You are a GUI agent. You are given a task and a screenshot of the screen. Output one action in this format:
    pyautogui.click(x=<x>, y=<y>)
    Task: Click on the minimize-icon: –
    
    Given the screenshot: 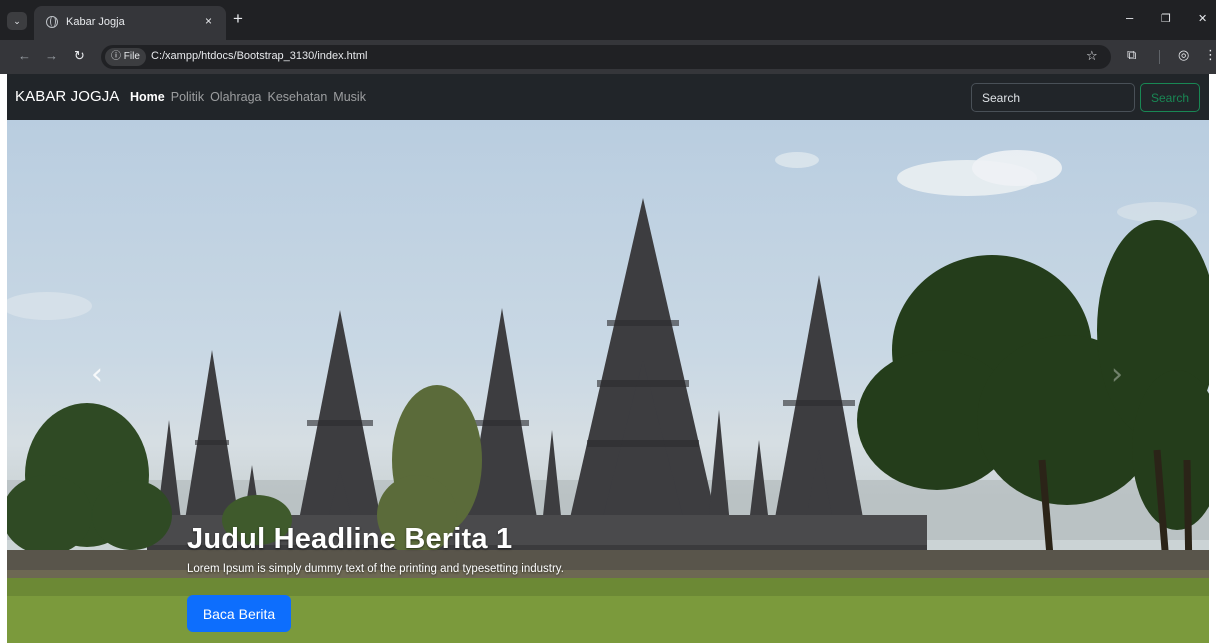 What is the action you would take?
    pyautogui.click(x=1129, y=17)
    